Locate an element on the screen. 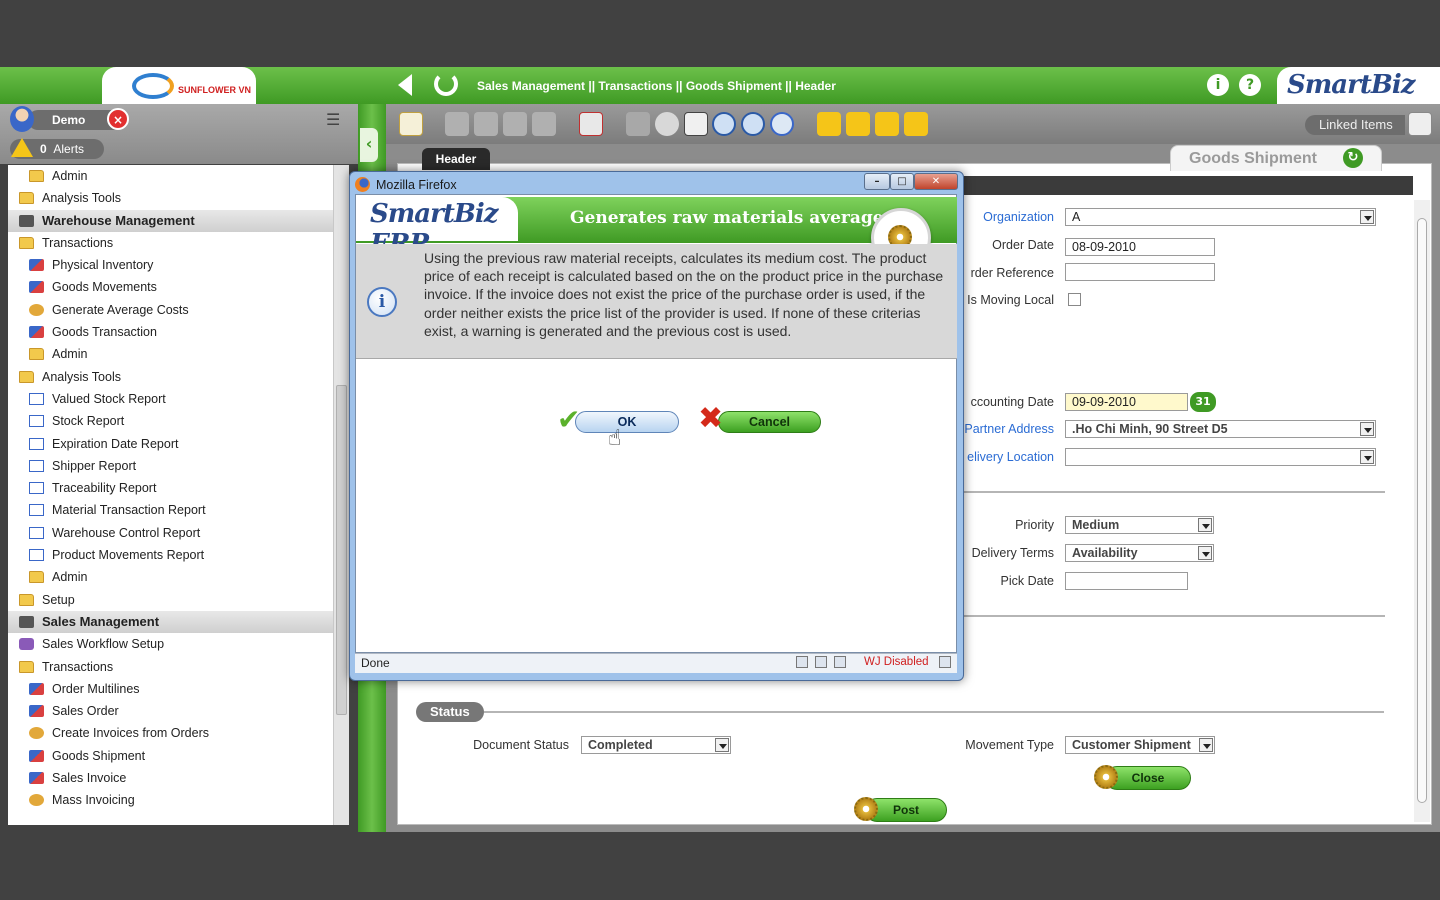 Image resolution: width=1440 pixels, height=900 pixels. tab-header: Header is located at coordinates (456, 159).